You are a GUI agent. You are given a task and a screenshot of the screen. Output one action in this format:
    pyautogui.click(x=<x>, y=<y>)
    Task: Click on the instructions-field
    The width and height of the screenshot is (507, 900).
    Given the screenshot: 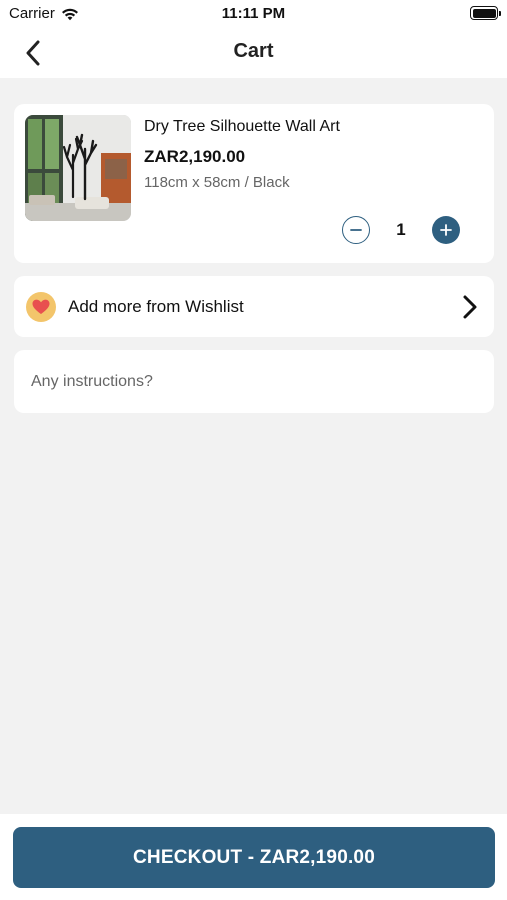 What is the action you would take?
    pyautogui.click(x=254, y=381)
    